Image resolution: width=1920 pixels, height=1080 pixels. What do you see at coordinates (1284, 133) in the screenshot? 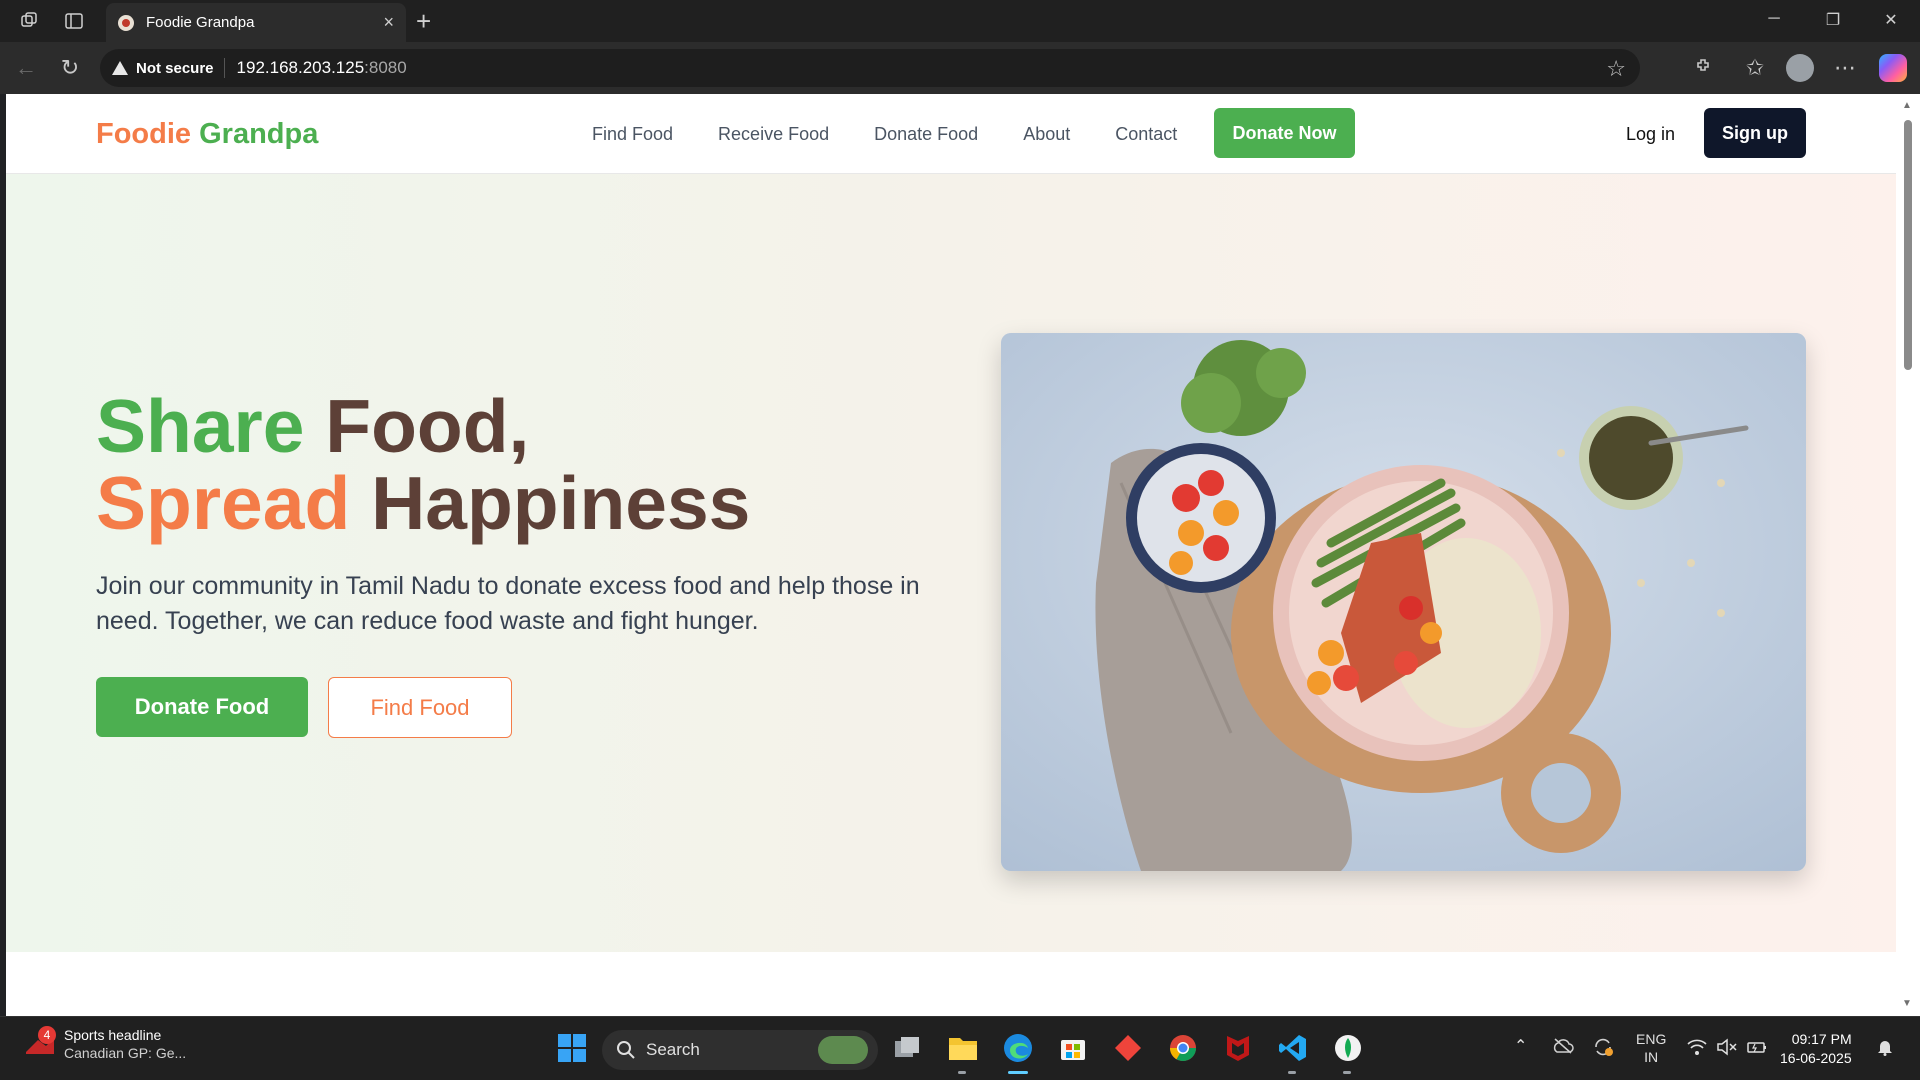
I see `donate-now-button: Donate Now` at bounding box center [1284, 133].